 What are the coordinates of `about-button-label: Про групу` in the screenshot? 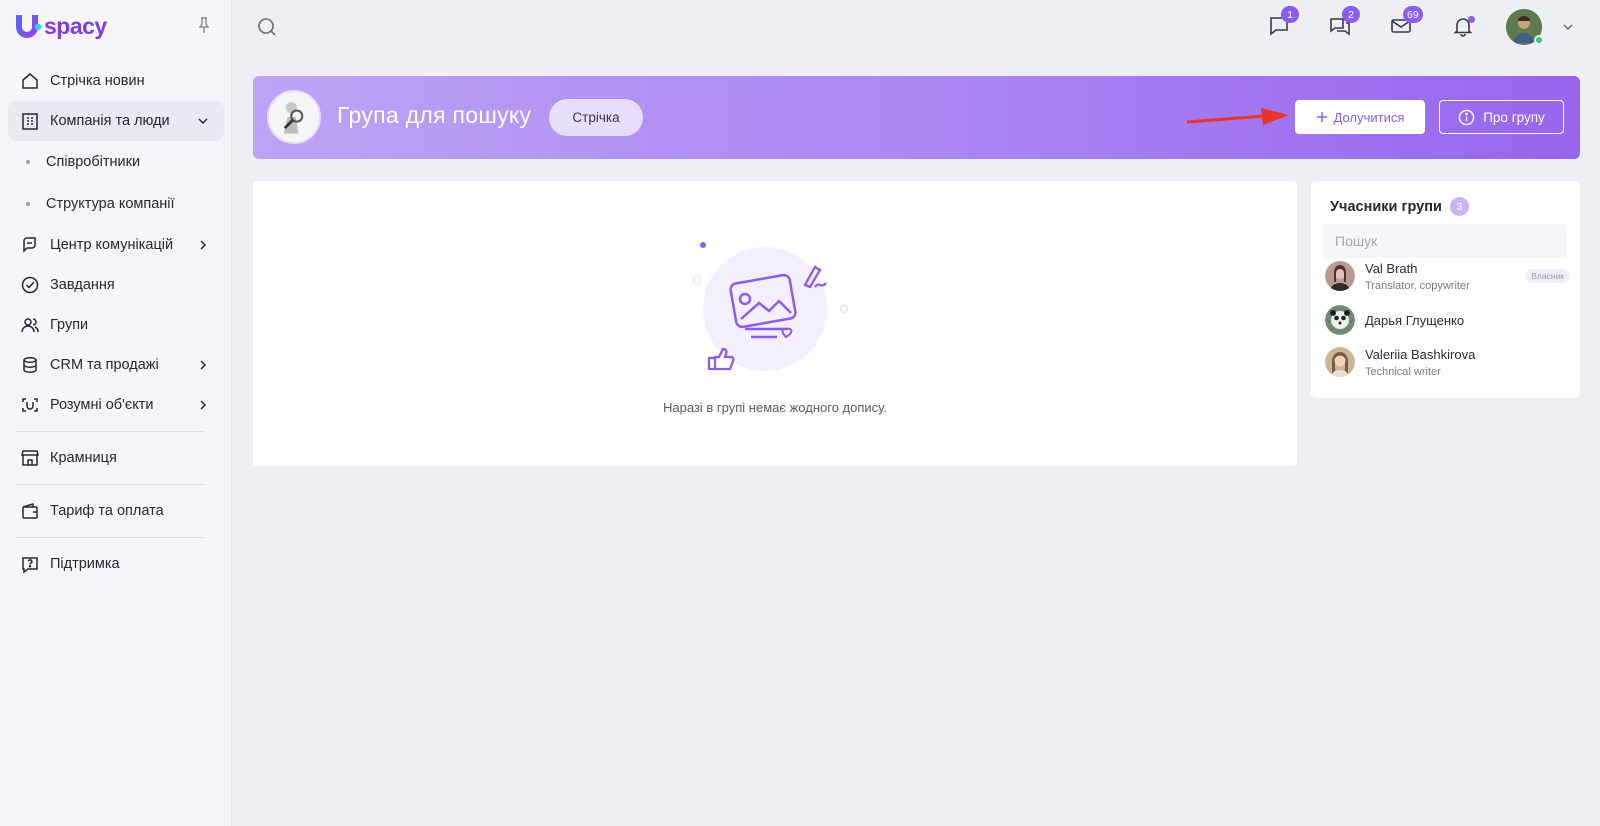 It's located at (1514, 117).